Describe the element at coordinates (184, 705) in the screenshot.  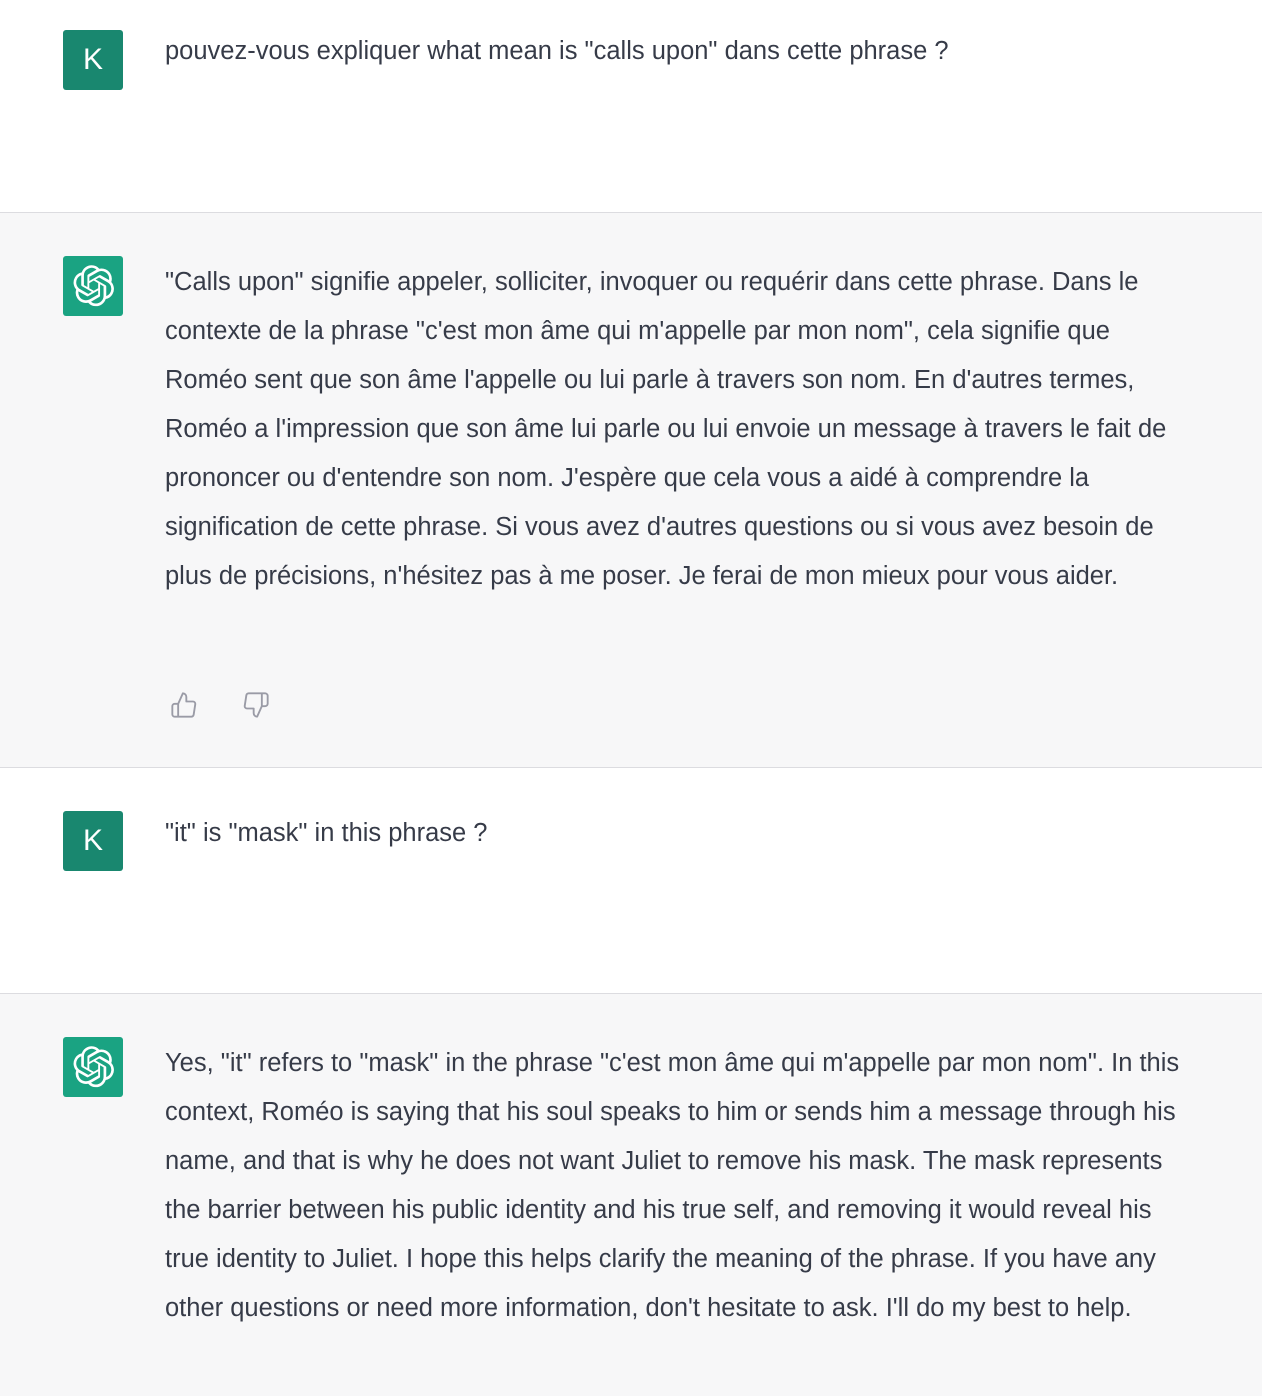
I see `thumbs-up-icon` at that location.